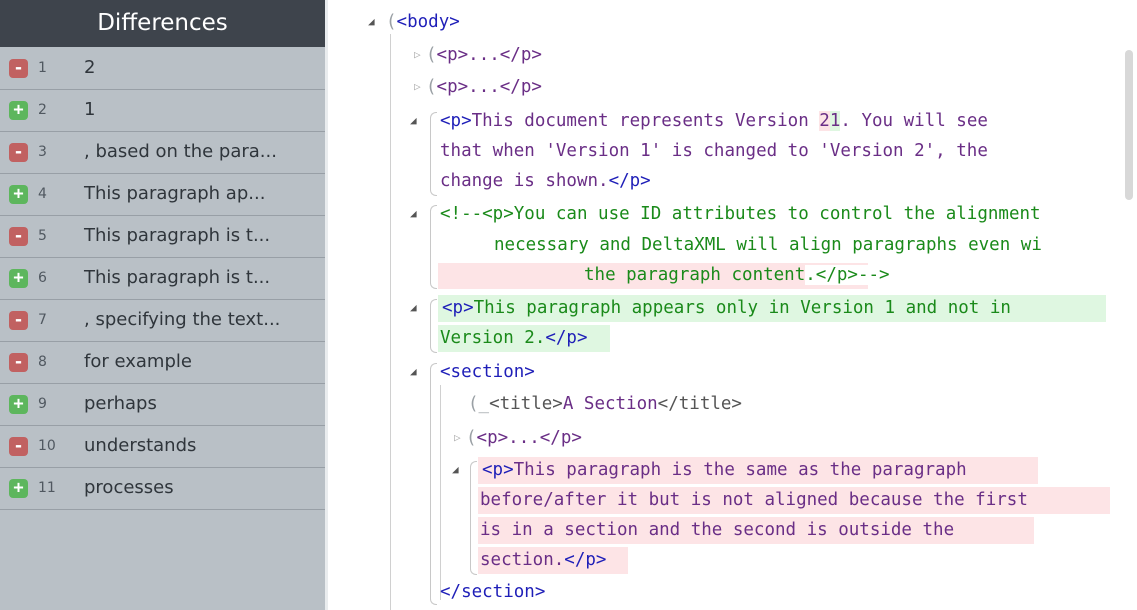 The image size is (1137, 610). I want to click on difference-number: 5, so click(42, 236).